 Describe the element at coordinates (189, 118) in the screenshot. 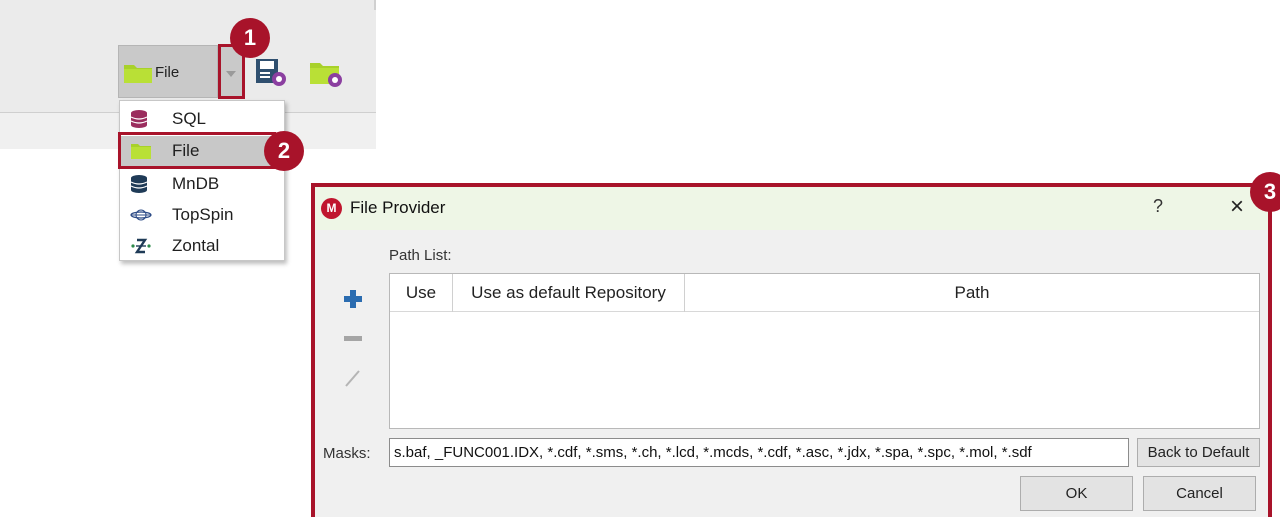

I see `menu-item-label: SQL` at that location.